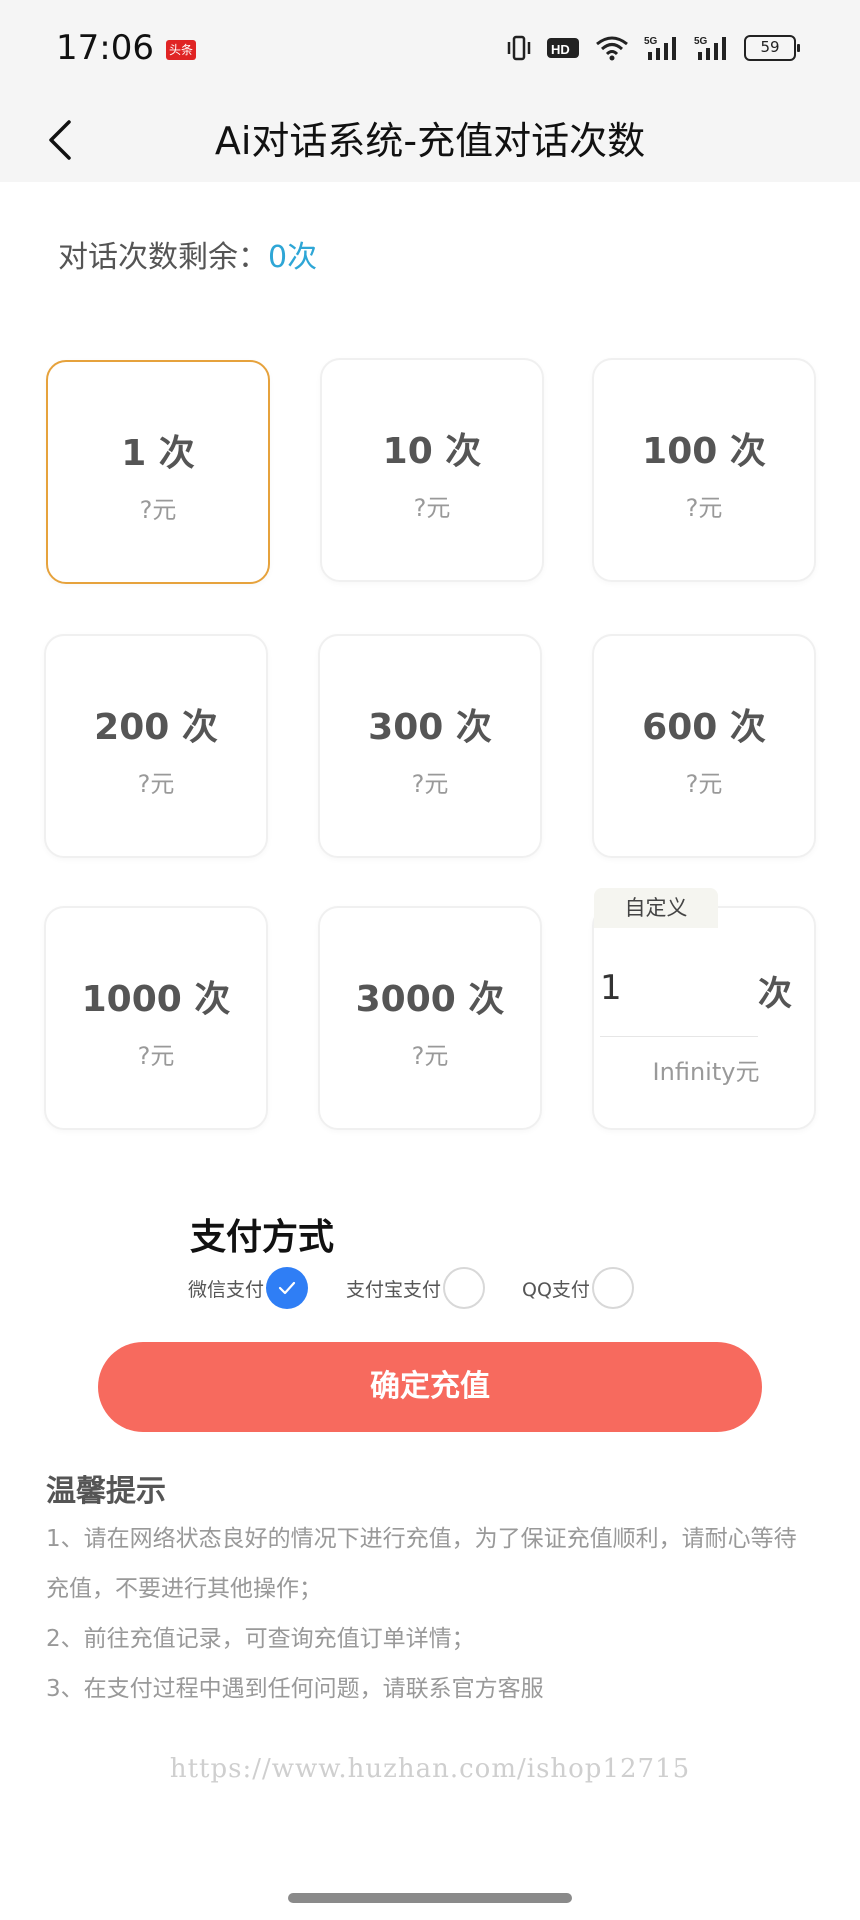  Describe the element at coordinates (295, 1689) in the screenshot. I see `tip-item: 3、在支付过程中遇到任何问题，请联系官方客服` at that location.